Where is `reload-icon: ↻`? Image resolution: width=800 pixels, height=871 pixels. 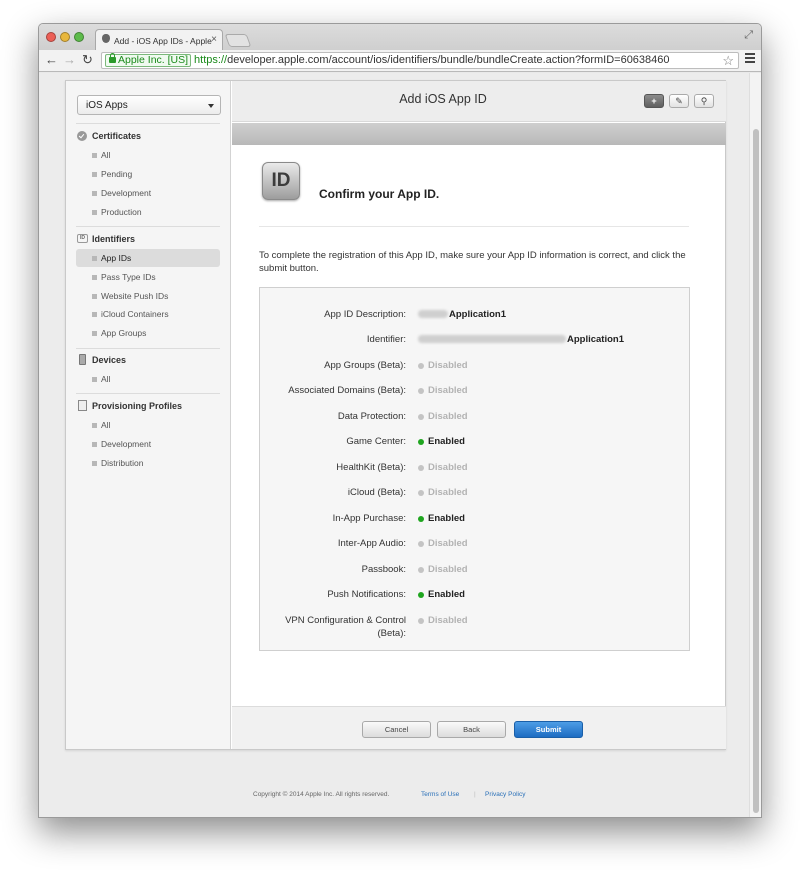
reload-icon: ↻ is located at coordinates (87, 60).